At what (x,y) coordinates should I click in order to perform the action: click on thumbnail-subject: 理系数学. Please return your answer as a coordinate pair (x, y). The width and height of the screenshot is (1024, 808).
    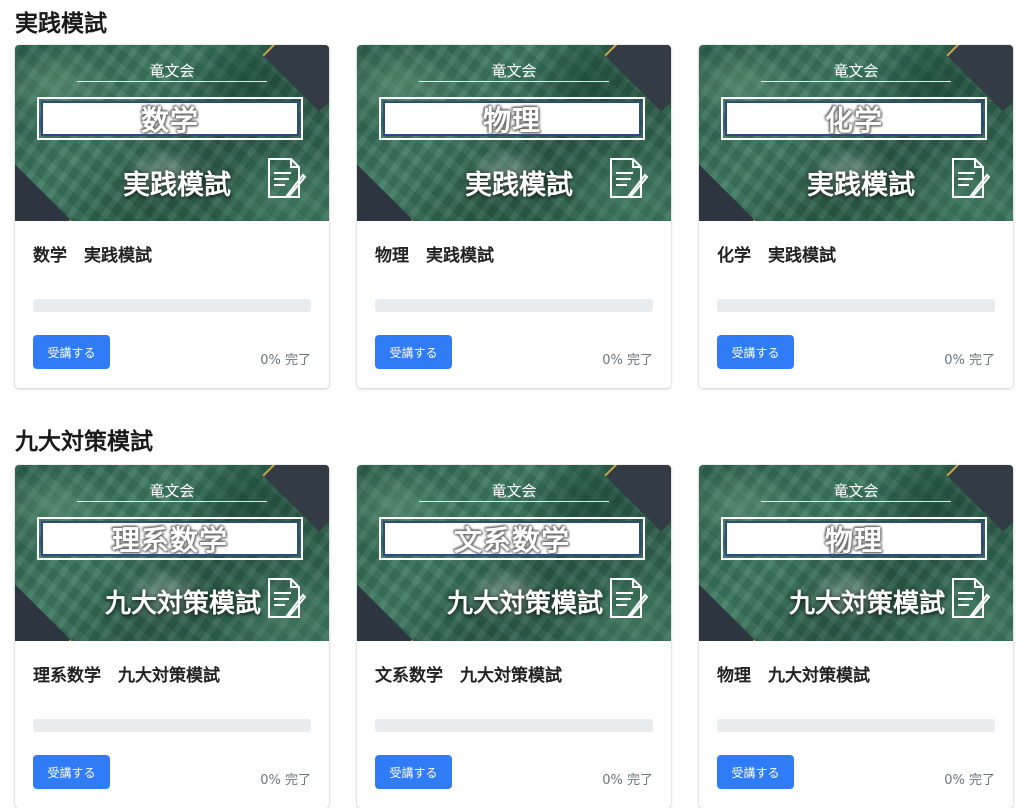
    Looking at the image, I should click on (169, 540).